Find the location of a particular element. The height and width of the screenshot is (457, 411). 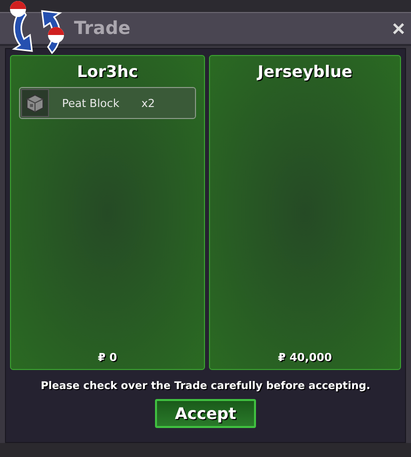

block-icon is located at coordinates (35, 103).